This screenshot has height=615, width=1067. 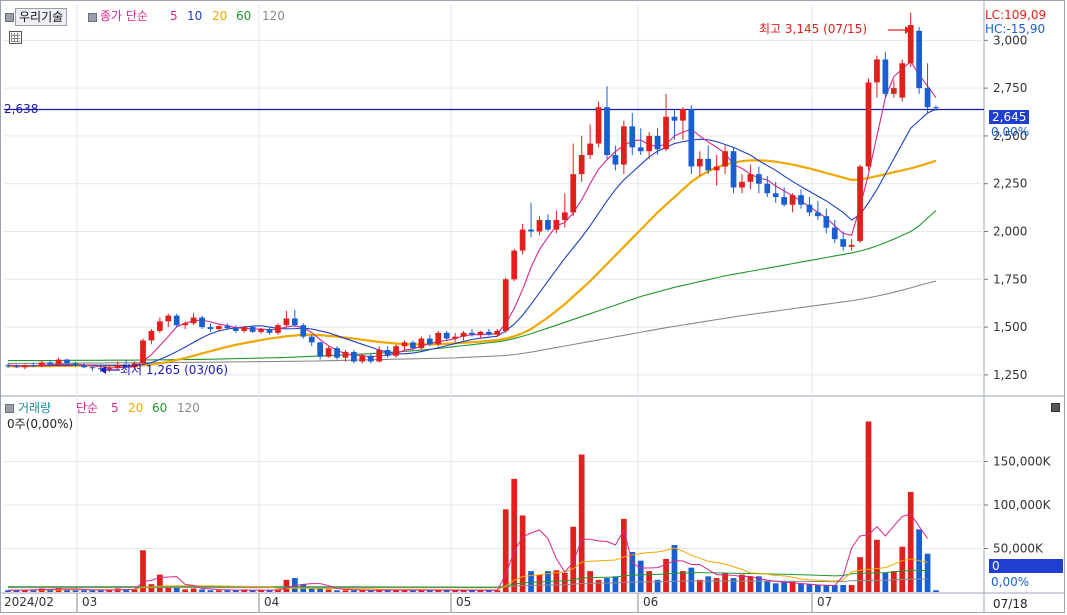 What do you see at coordinates (160, 408) in the screenshot?
I see `vol-ma-60-label: 60` at bounding box center [160, 408].